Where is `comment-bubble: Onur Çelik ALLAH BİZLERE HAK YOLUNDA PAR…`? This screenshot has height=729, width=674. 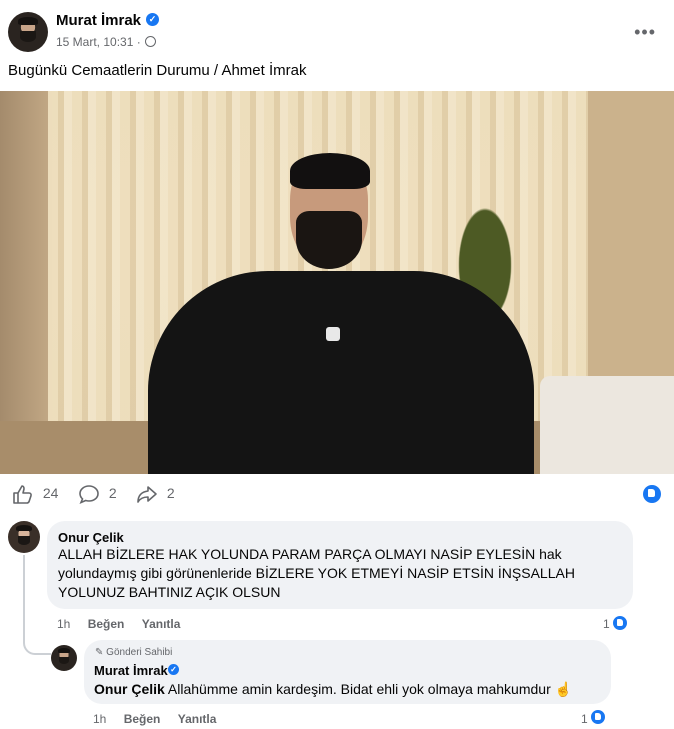 comment-bubble: Onur Çelik ALLAH BİZLERE HAK YOLUNDA PAR… is located at coordinates (340, 565).